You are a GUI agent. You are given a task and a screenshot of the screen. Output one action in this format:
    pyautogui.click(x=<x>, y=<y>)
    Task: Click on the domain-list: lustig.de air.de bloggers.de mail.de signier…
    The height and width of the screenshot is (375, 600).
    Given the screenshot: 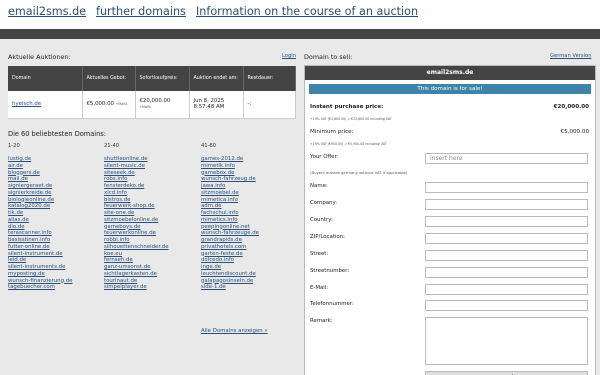 What is the action you would take?
    pyautogui.click(x=40, y=223)
    